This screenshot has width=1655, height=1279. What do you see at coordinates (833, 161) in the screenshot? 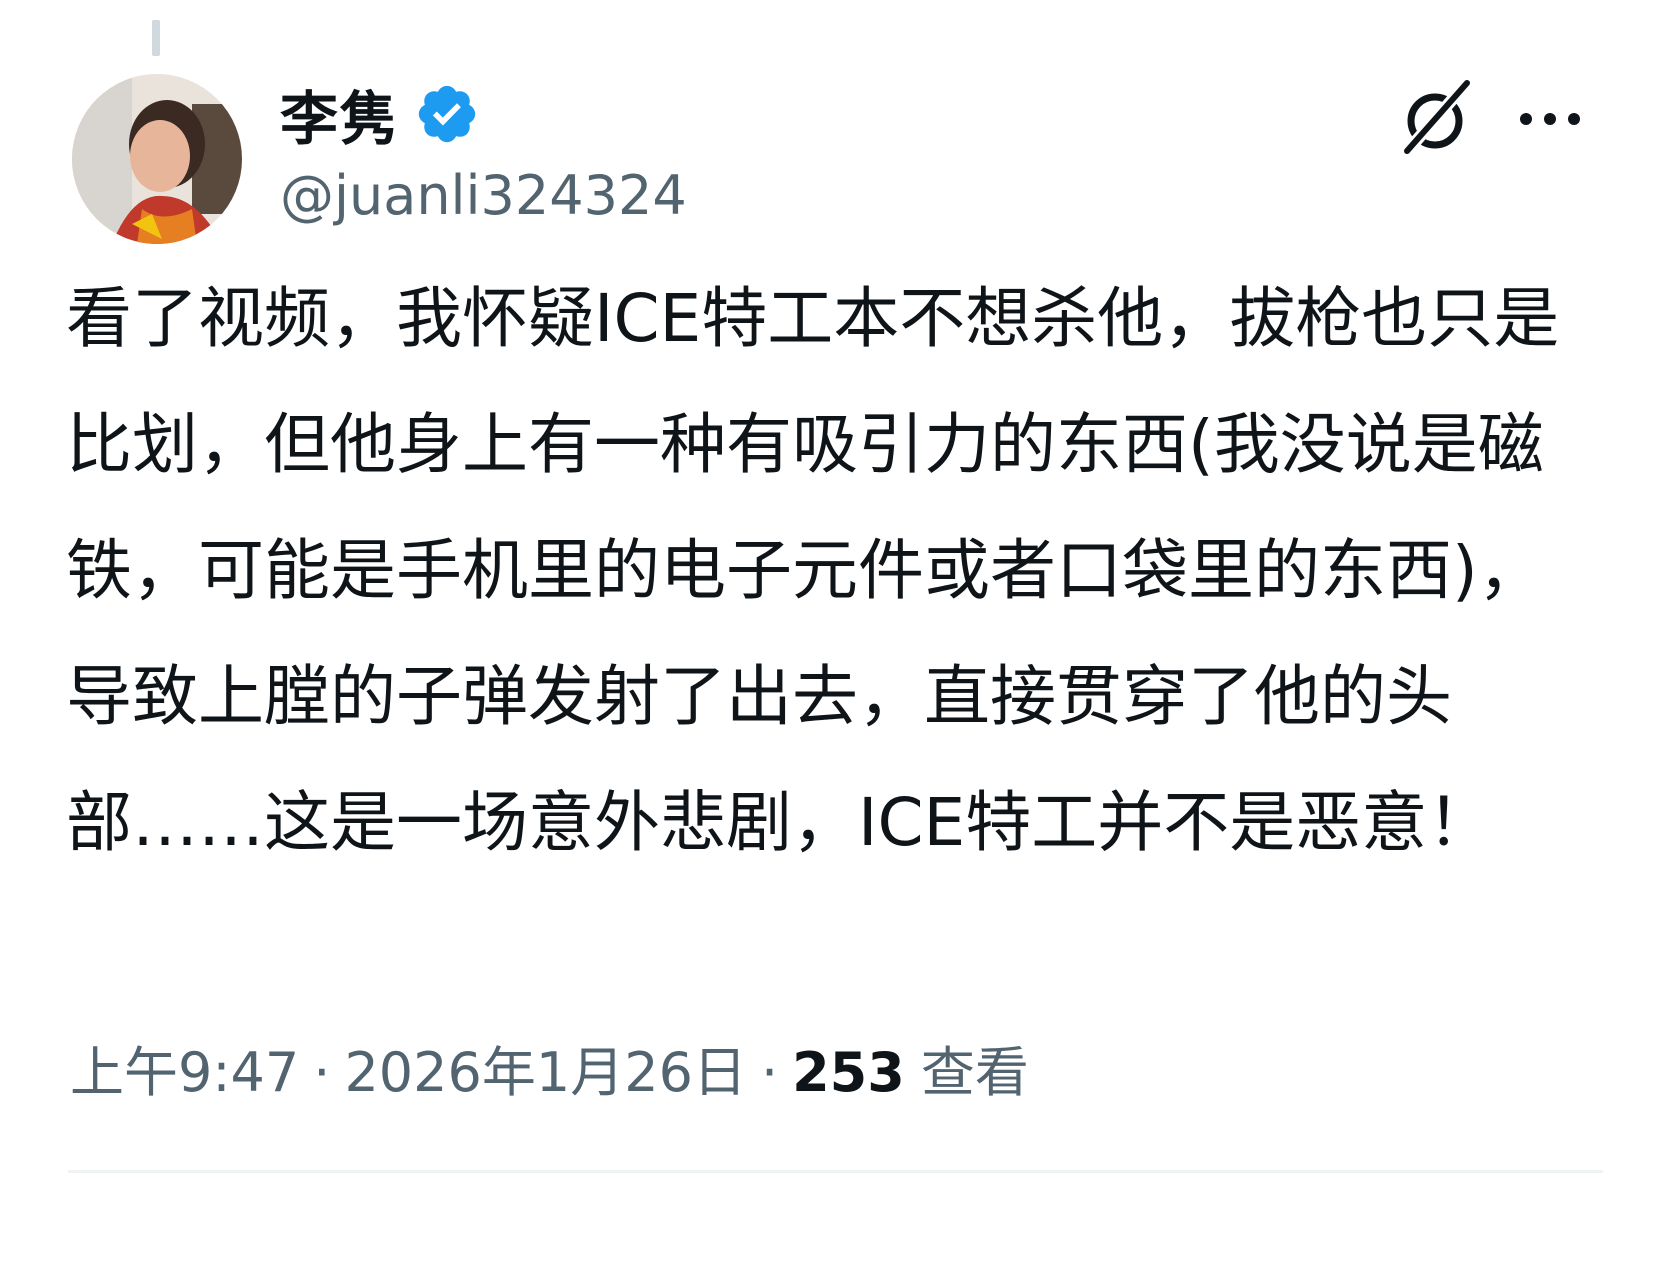
I see `tweet-header: 李隽 @juanli324324` at bounding box center [833, 161].